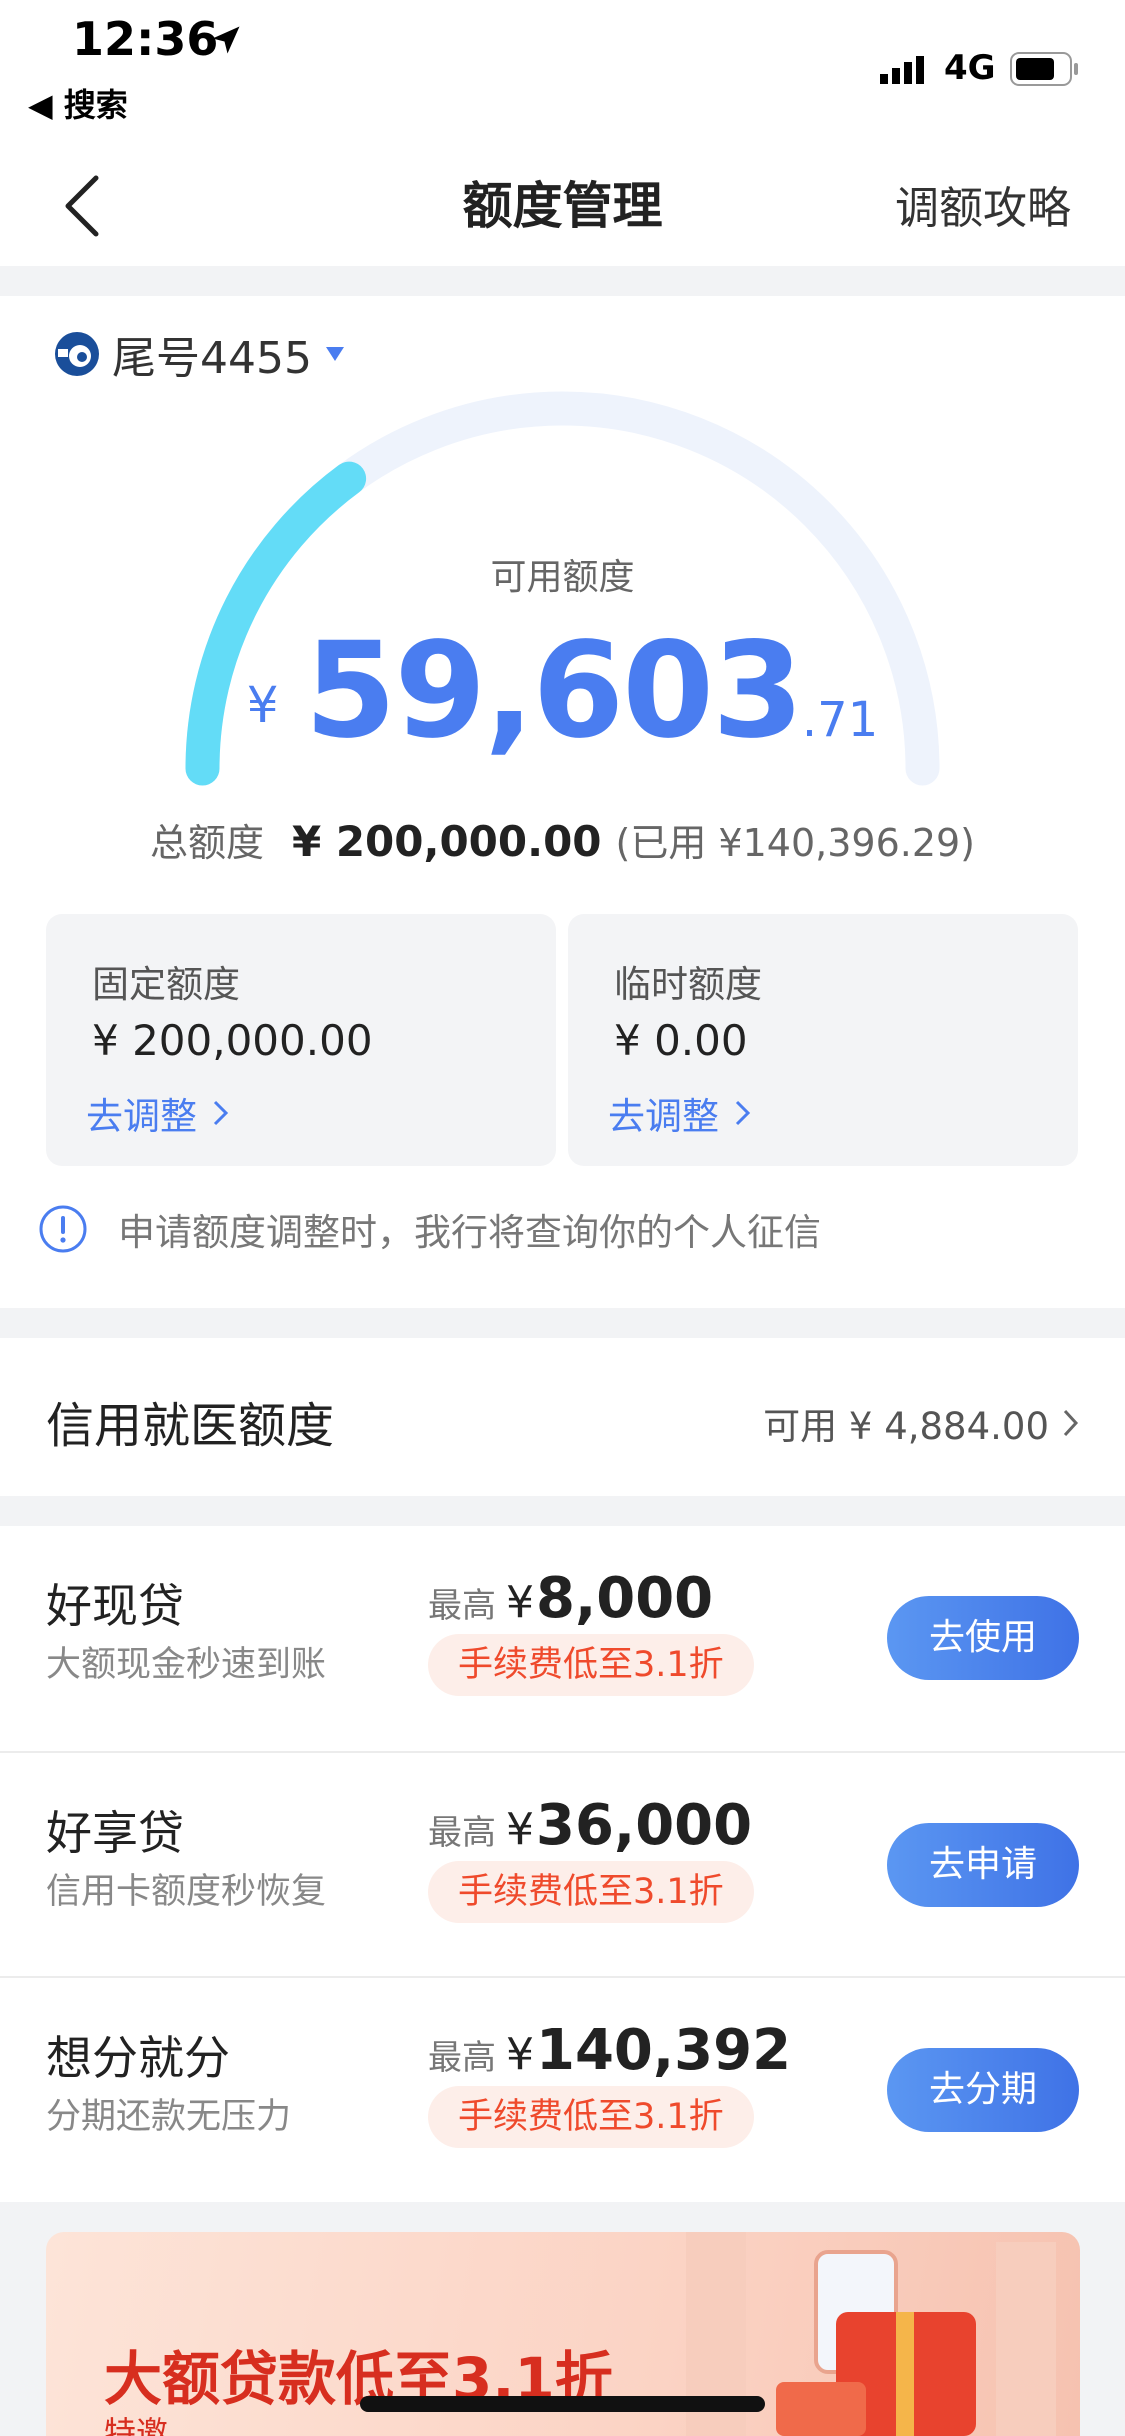 This screenshot has width=1125, height=2436. I want to click on total-credit-row: 总额度 ¥ 200,000.00 (已用 ¥140,396.29), so click(562, 839).